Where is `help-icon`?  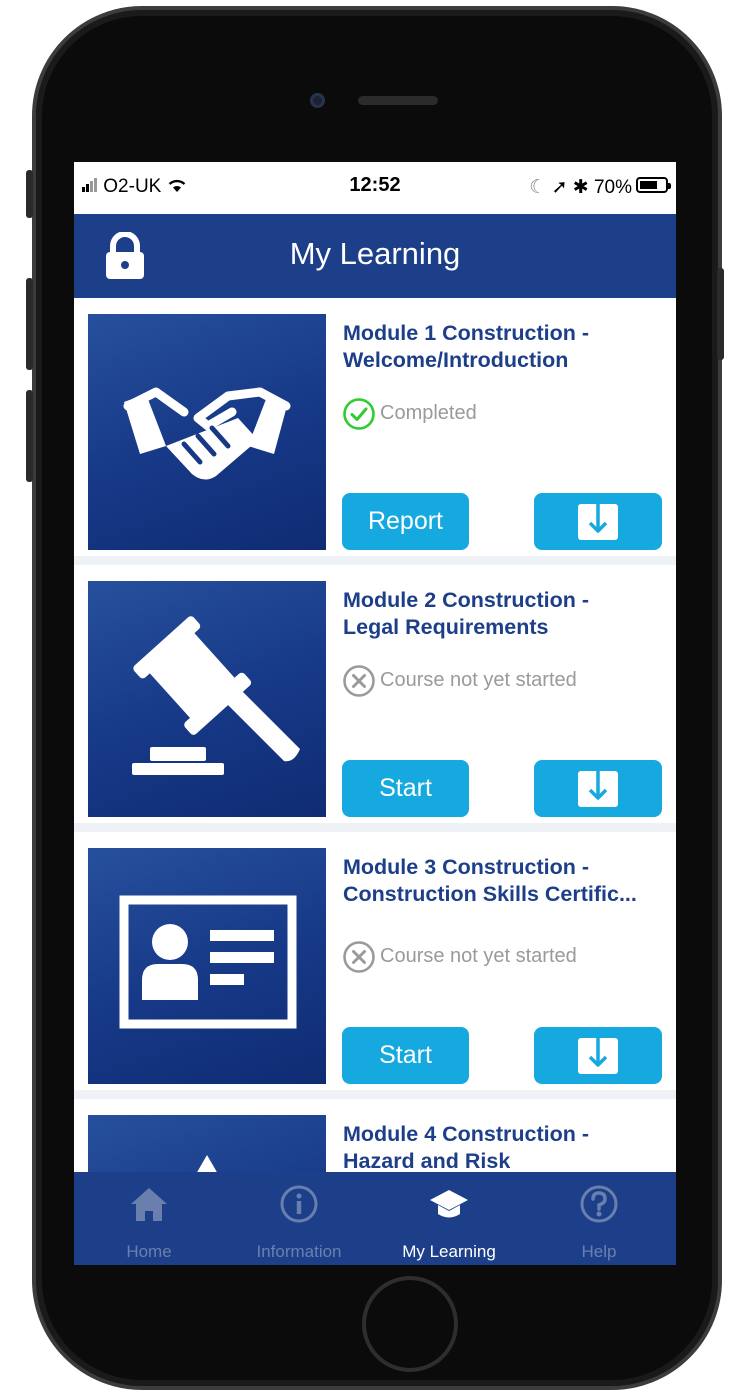
help-icon is located at coordinates (599, 1204).